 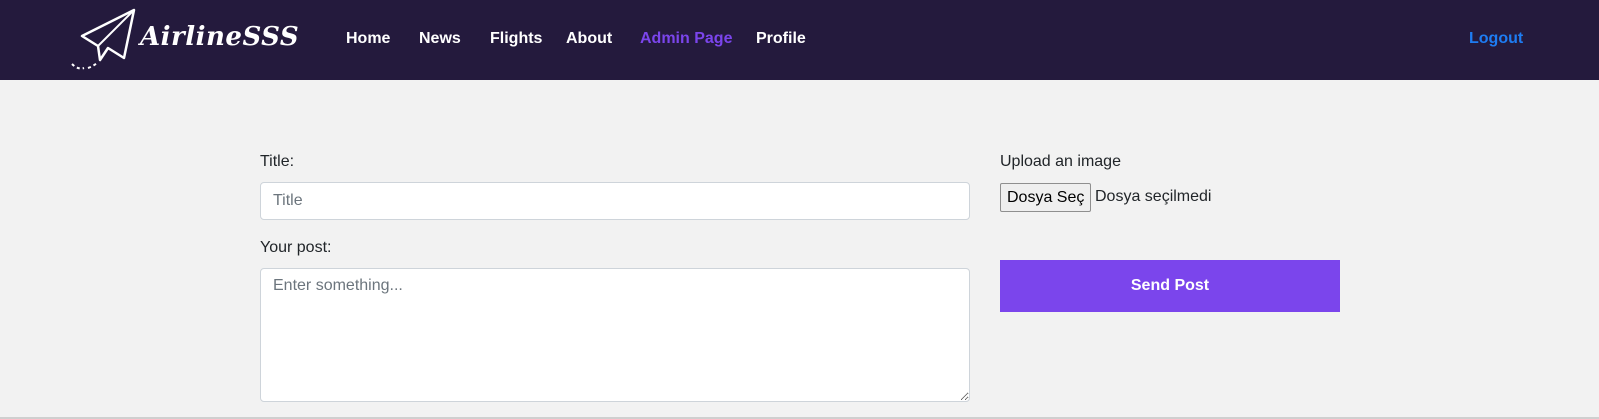 I want to click on file-status-text: Dosya seçilmedi, so click(x=1153, y=196).